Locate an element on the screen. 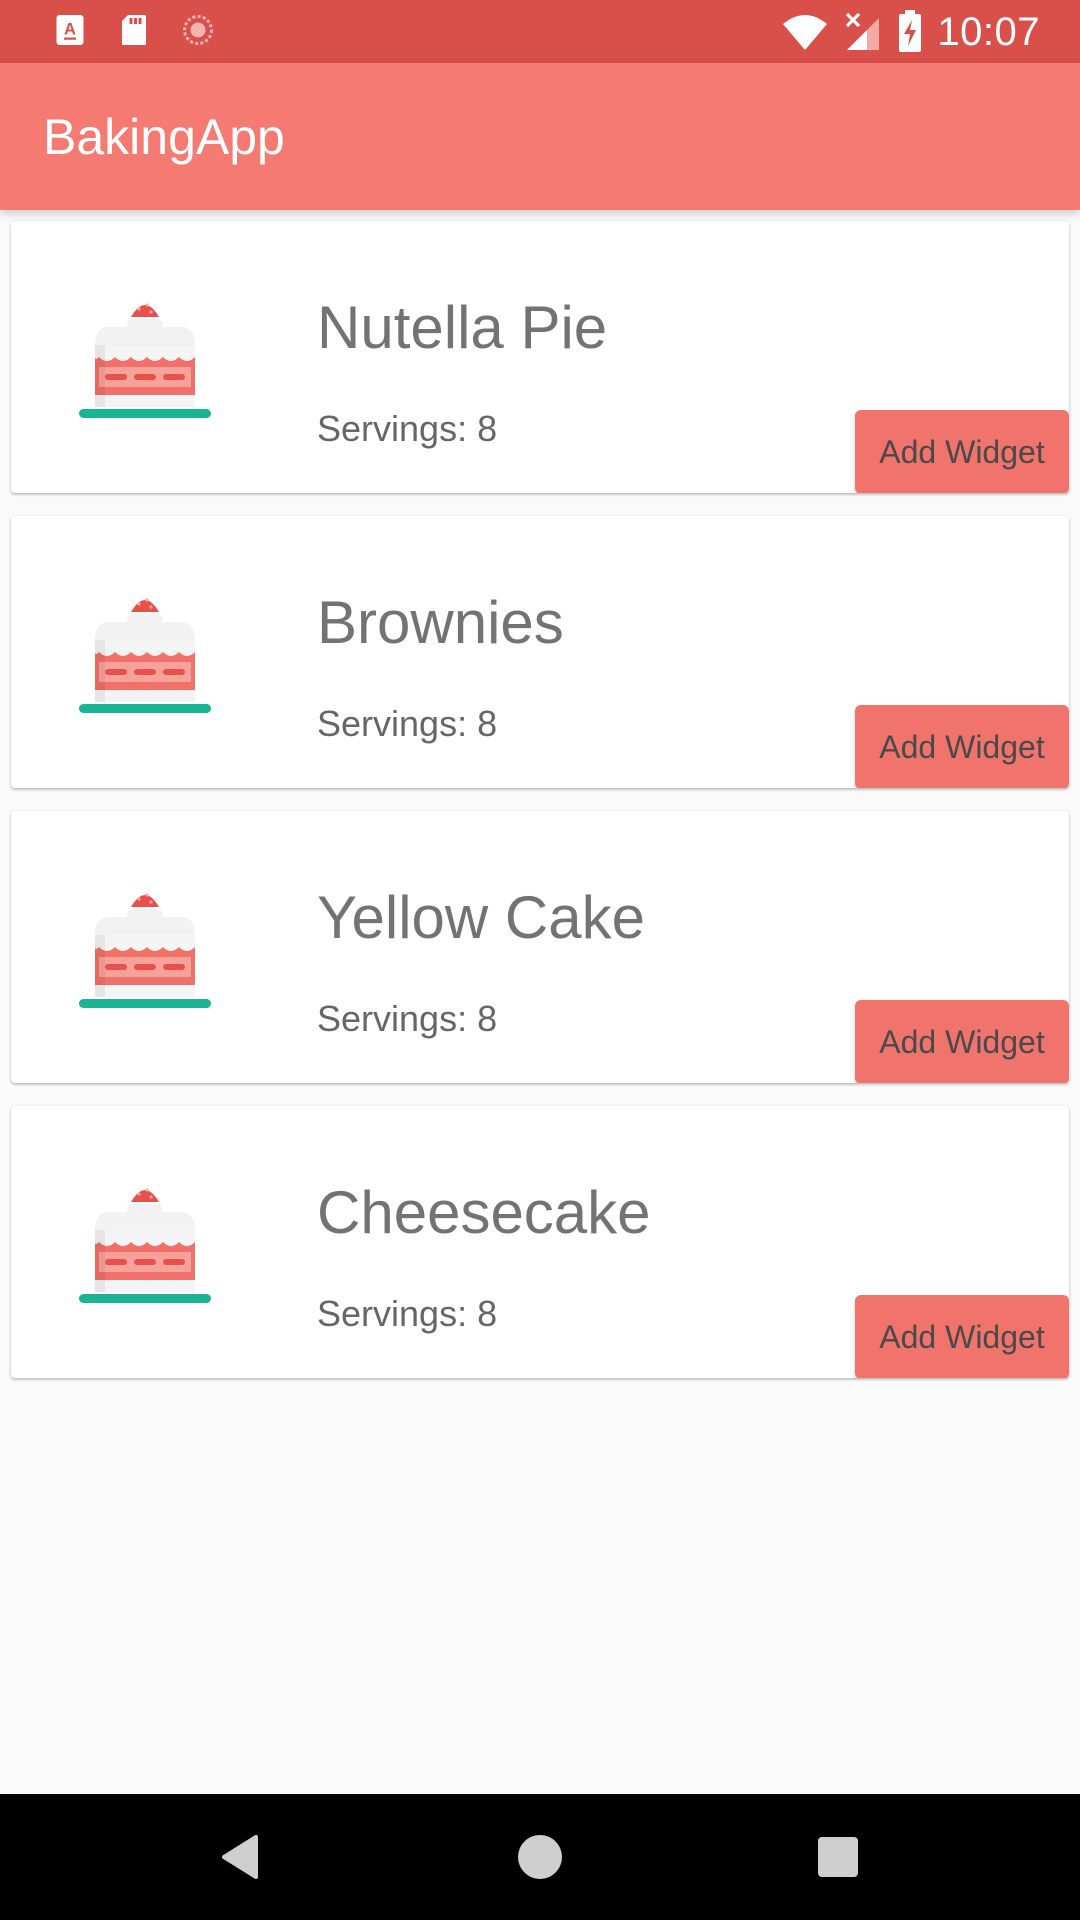  navigation-bar is located at coordinates (540, 1857).